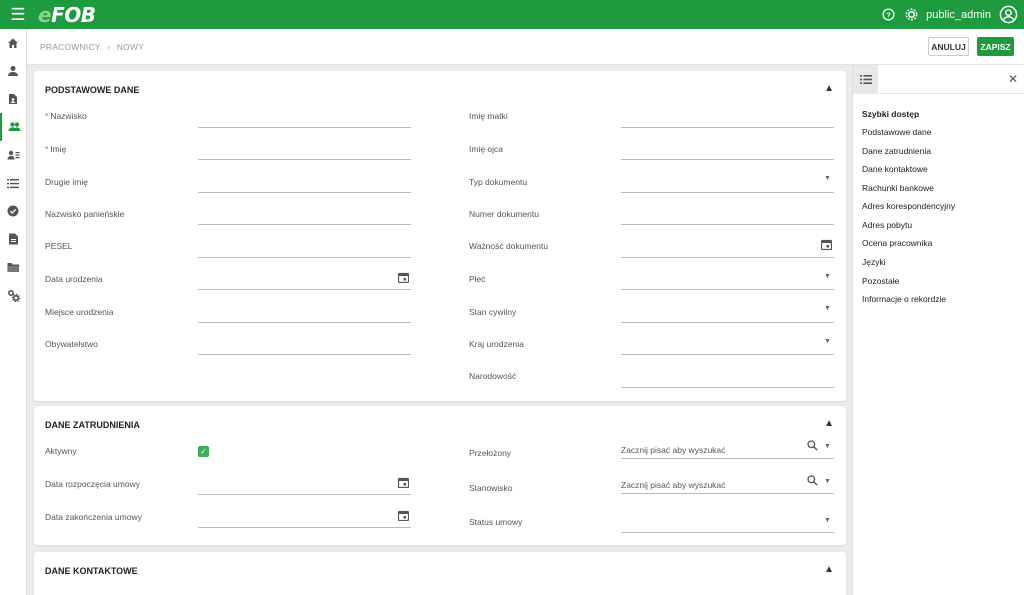 The image size is (1024, 595). Describe the element at coordinates (93, 517) in the screenshot. I see `label-contract-end: Data zakończenia umowy` at that location.